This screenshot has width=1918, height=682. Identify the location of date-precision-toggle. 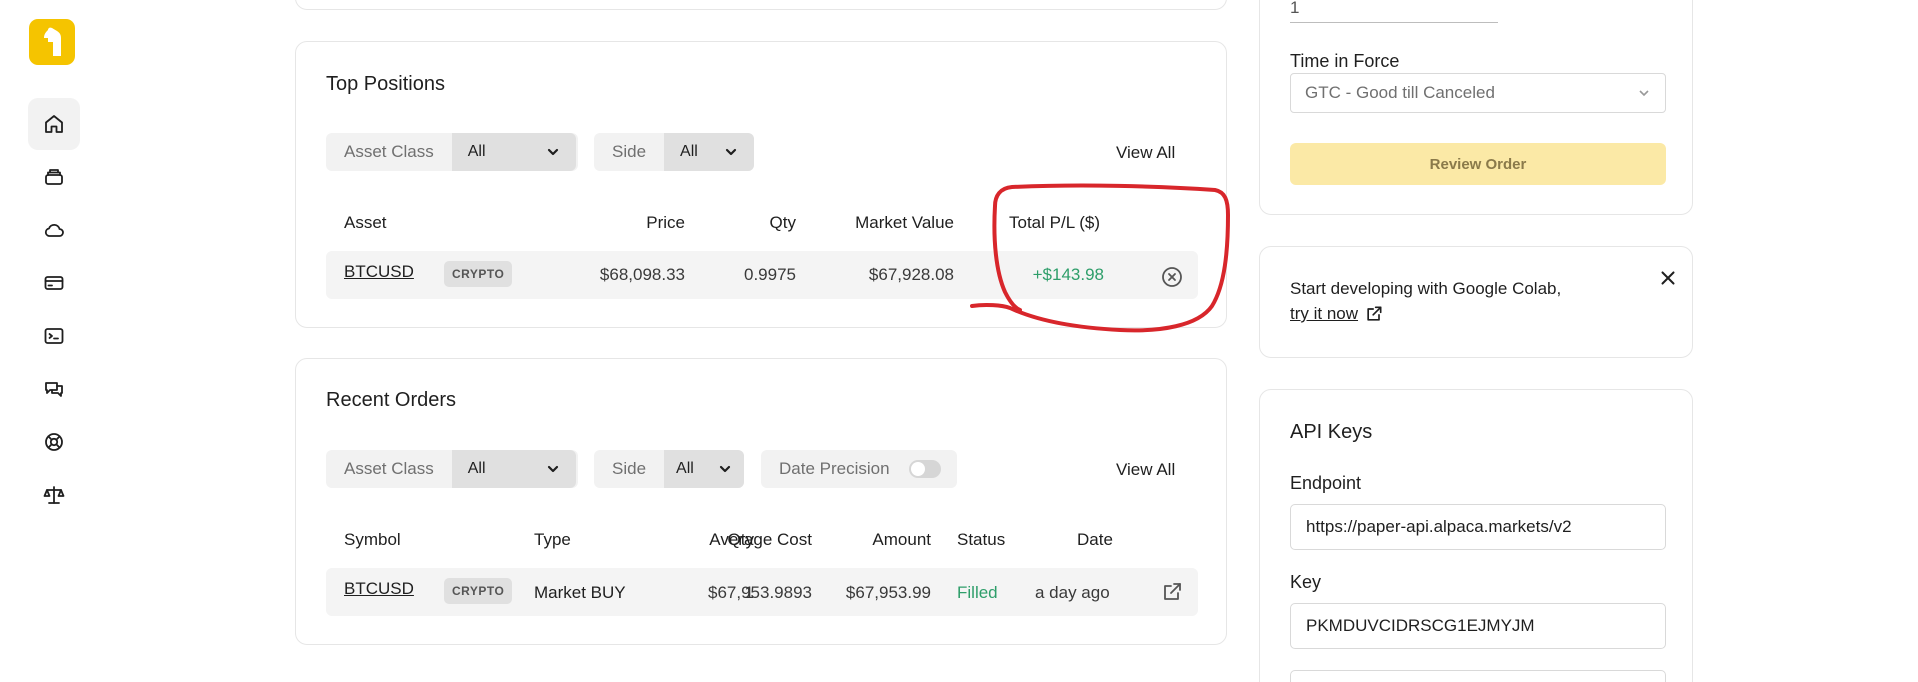
(925, 469).